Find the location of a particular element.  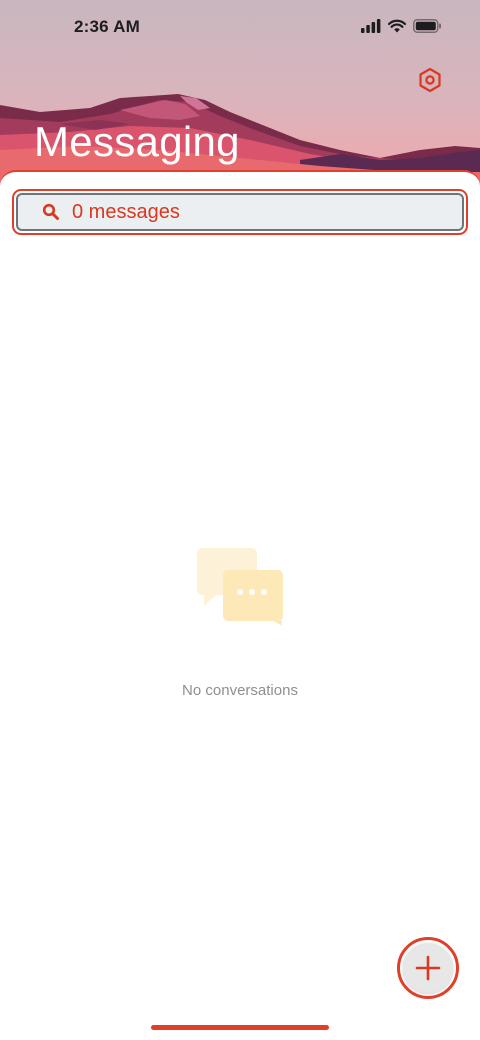

search-input: 0 messages is located at coordinates (240, 212).